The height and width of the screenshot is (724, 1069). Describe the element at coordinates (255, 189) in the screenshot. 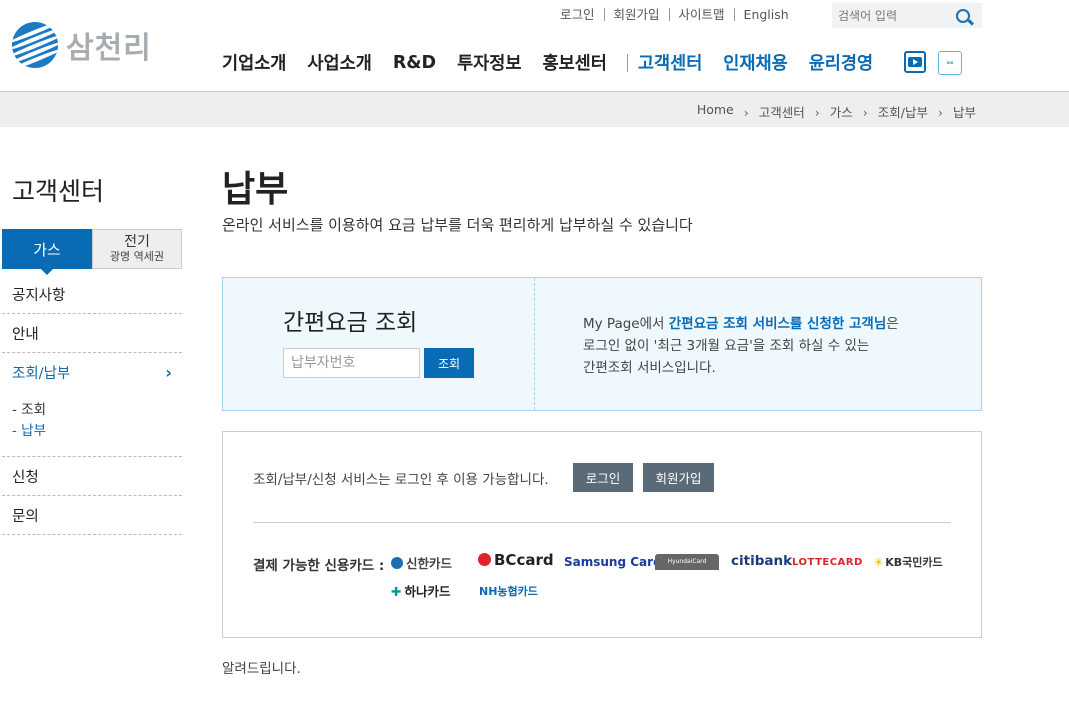

I see `page-title: 납부` at that location.